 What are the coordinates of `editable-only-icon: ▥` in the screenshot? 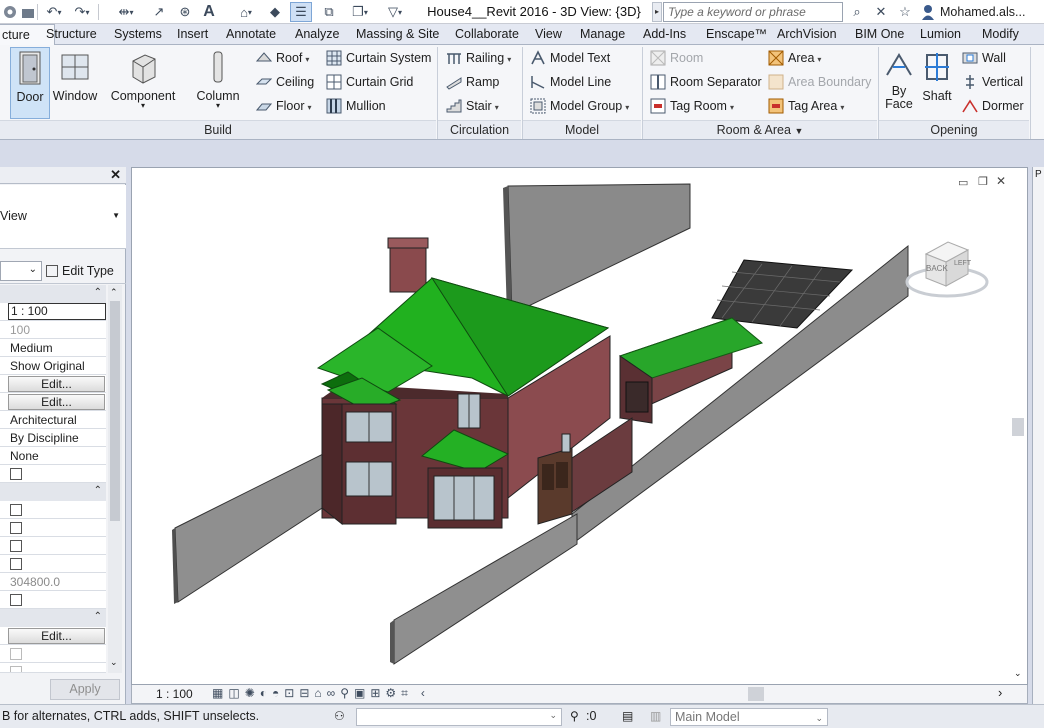 It's located at (655, 716).